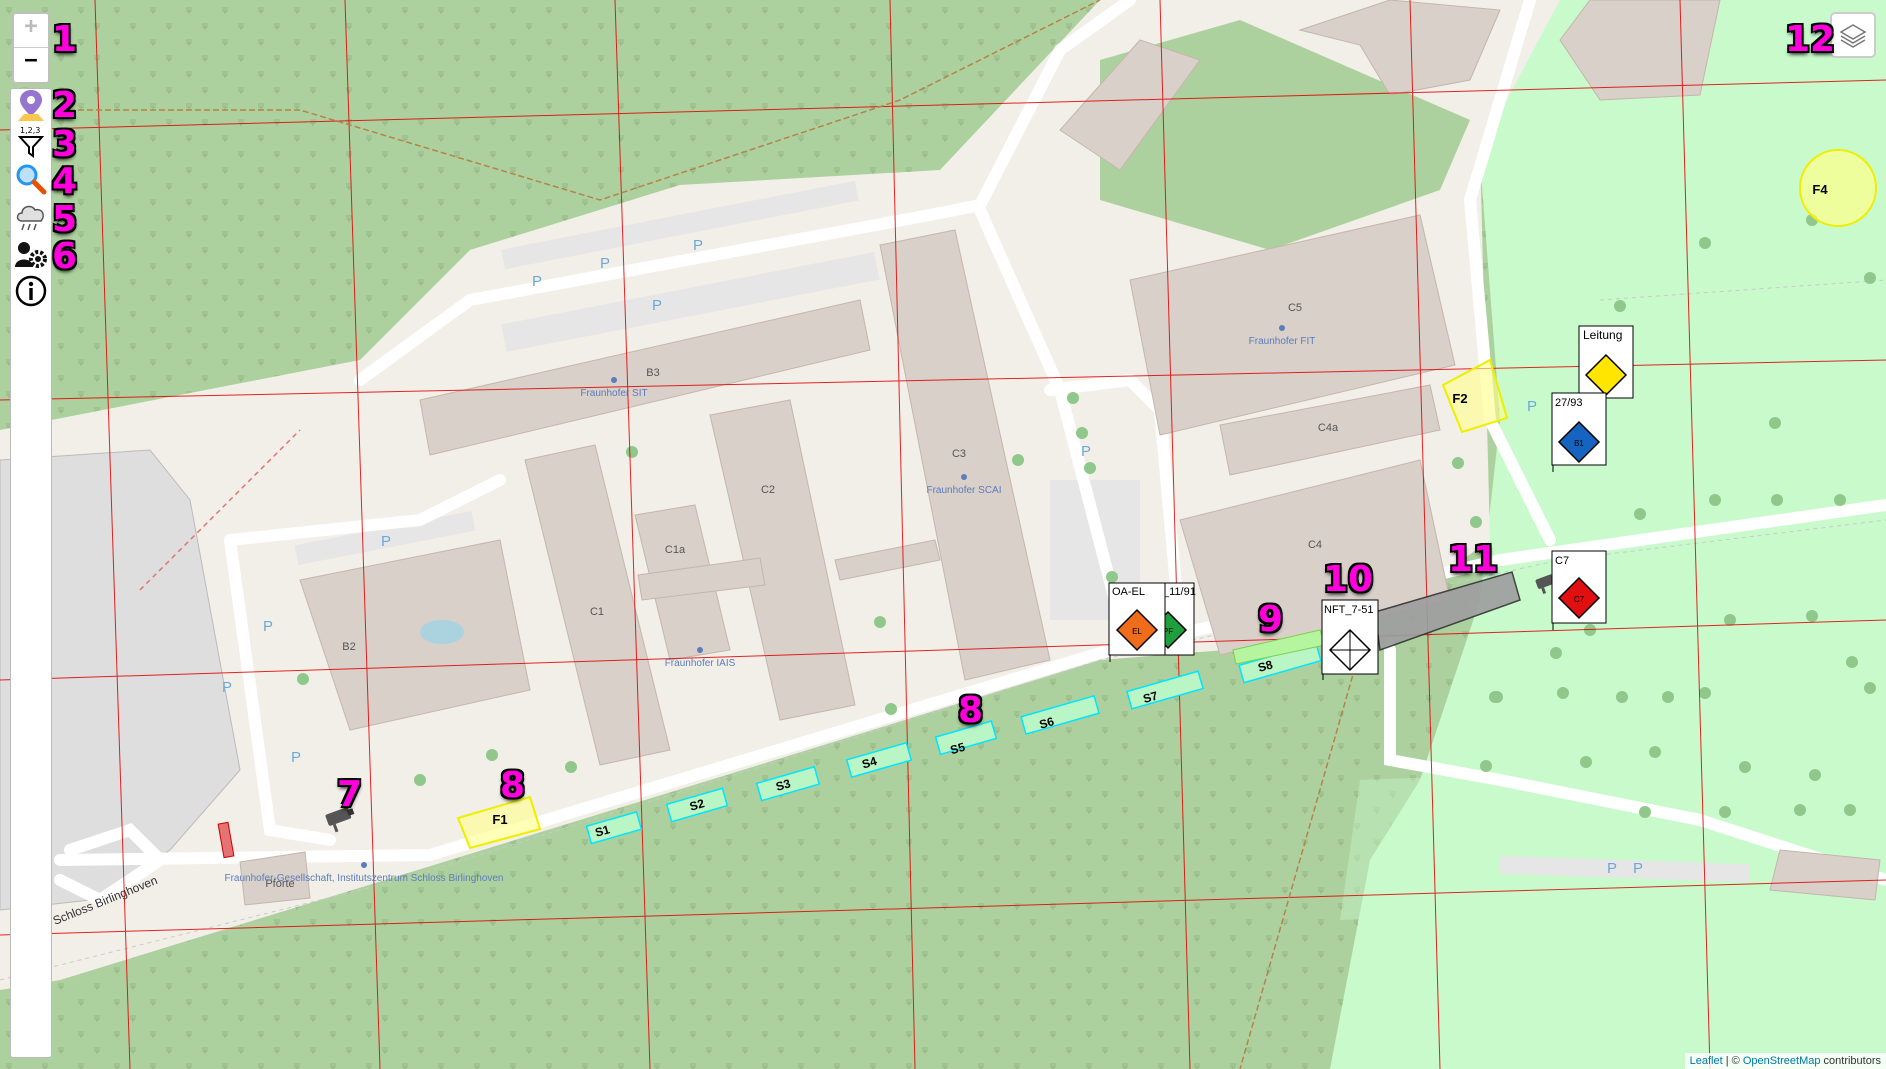 Image resolution: width=1886 pixels, height=1069 pixels. Describe the element at coordinates (1179, 592) in the screenshot. I see `svg-text: _11/91` at that location.